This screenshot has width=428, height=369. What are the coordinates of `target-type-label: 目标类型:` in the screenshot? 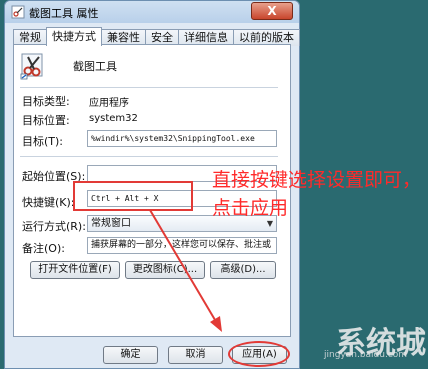 It's located at (46, 101).